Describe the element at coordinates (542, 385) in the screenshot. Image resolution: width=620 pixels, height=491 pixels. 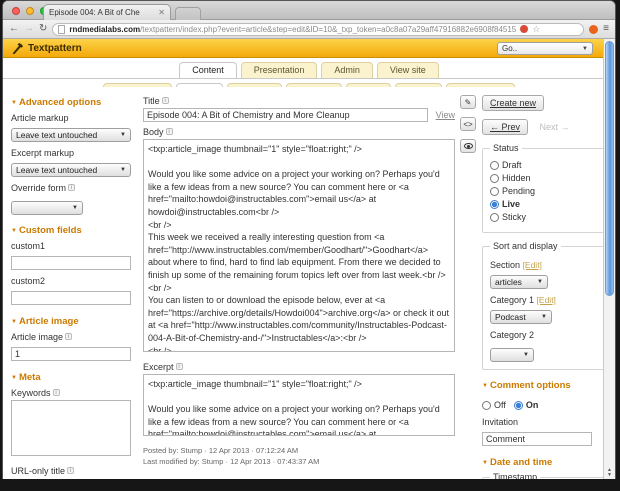
I see `comment-options-heading: ▼ Comment options` at that location.